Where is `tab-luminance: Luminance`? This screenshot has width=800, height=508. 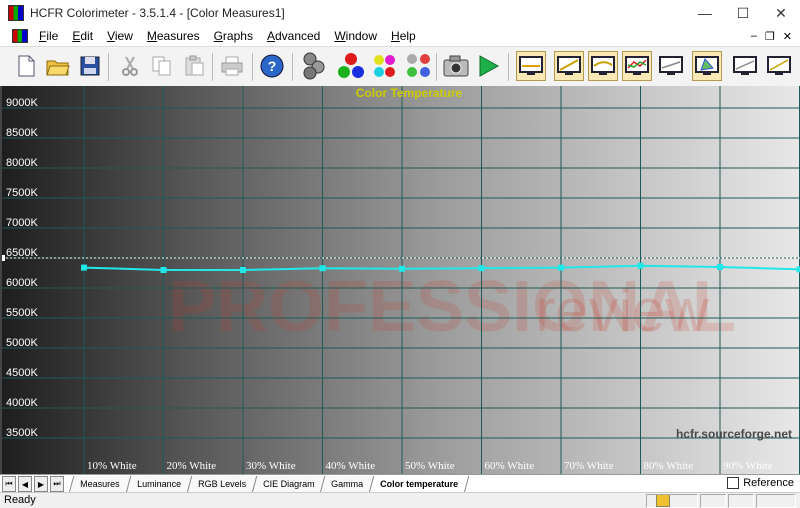 tab-luminance: Luminance is located at coordinates (158, 484).